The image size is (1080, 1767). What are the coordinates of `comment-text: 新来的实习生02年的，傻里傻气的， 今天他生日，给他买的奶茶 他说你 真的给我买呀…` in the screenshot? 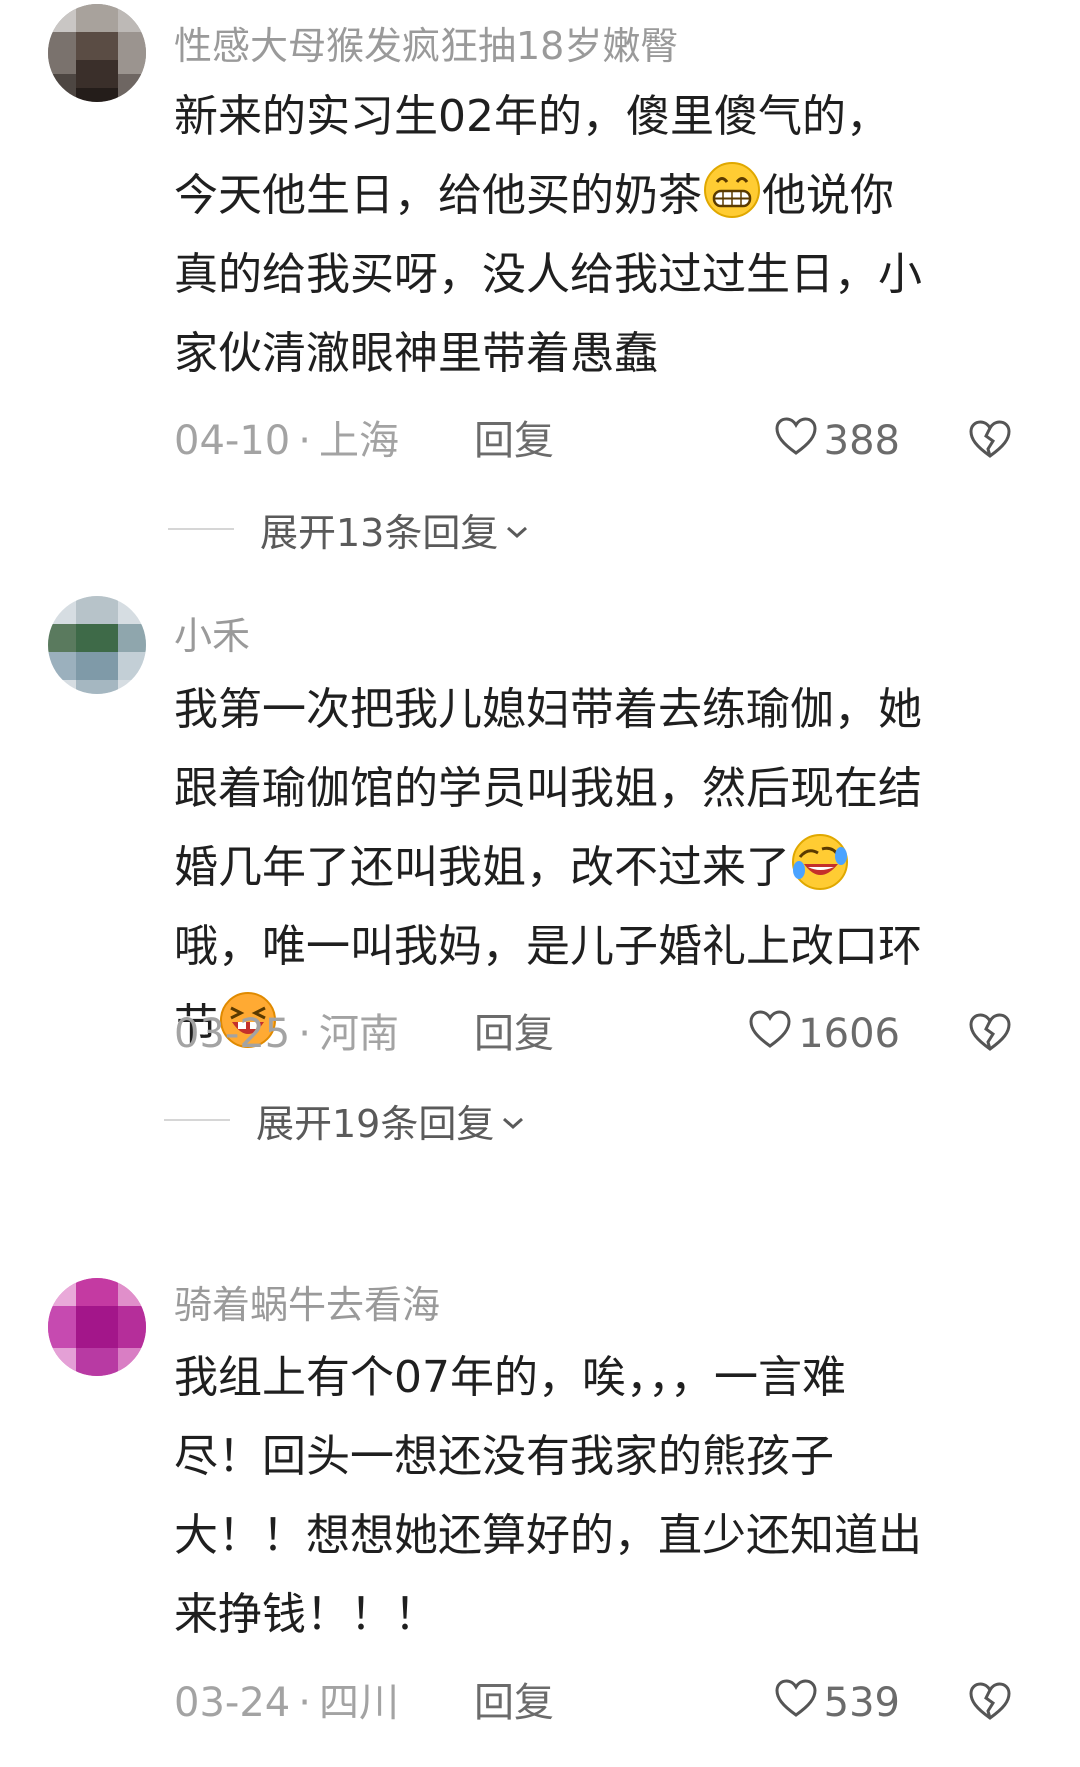 It's located at (609, 235).